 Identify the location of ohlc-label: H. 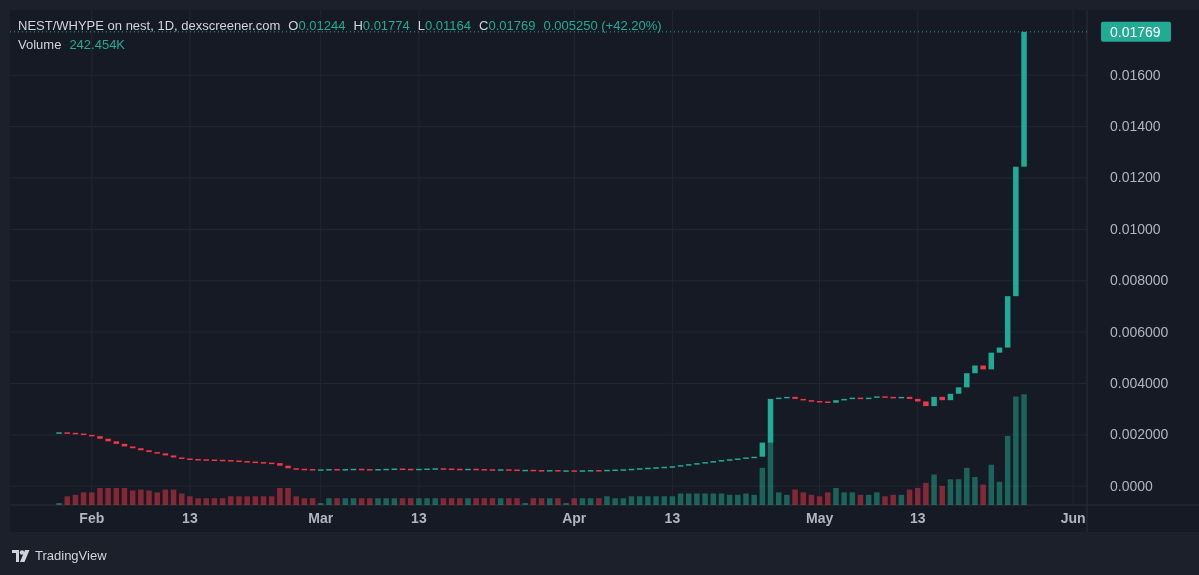
(358, 25).